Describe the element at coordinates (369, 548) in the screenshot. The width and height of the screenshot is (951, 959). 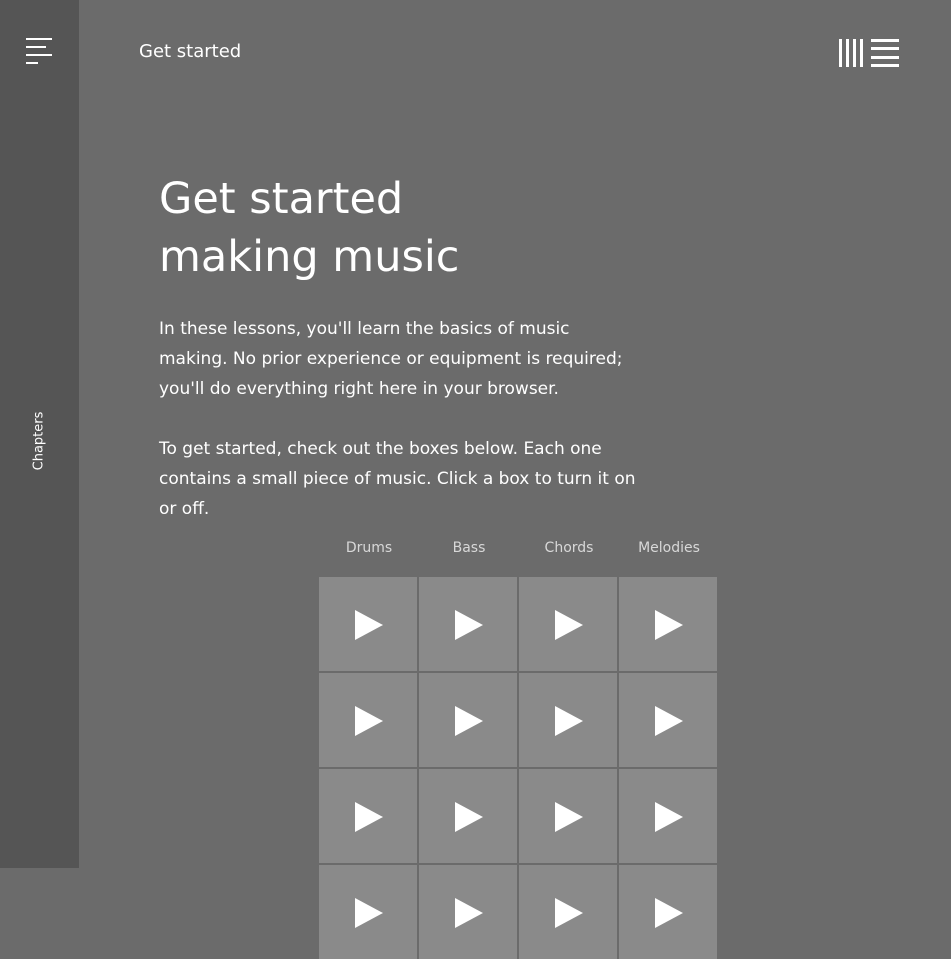
I see `column-header-drums: Drums` at that location.